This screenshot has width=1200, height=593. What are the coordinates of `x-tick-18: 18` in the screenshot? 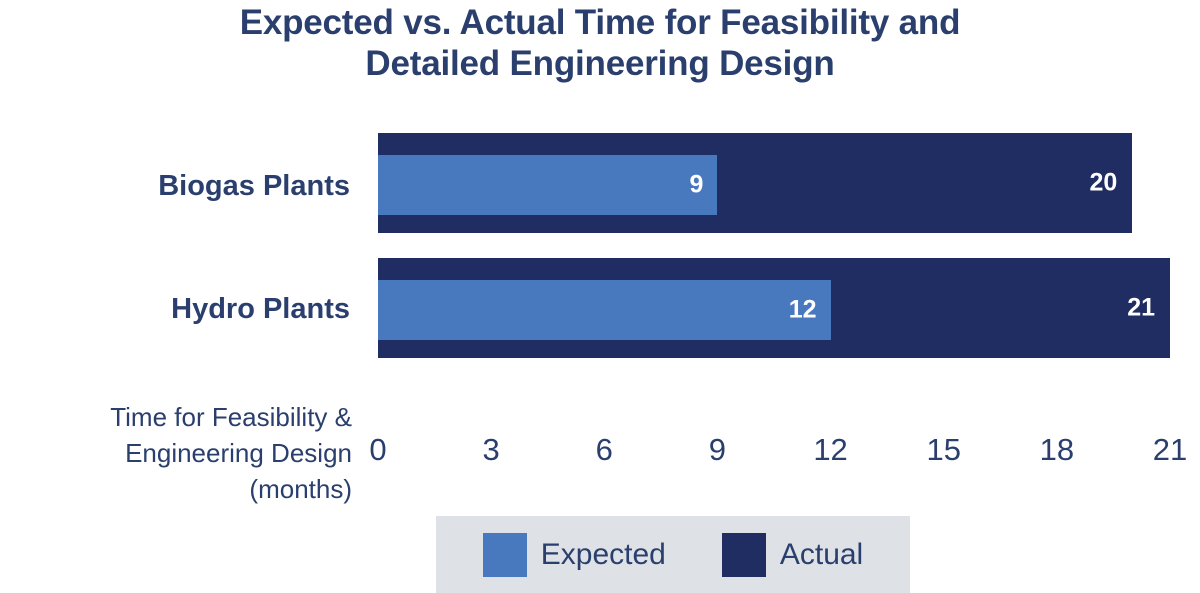 It's located at (1057, 449).